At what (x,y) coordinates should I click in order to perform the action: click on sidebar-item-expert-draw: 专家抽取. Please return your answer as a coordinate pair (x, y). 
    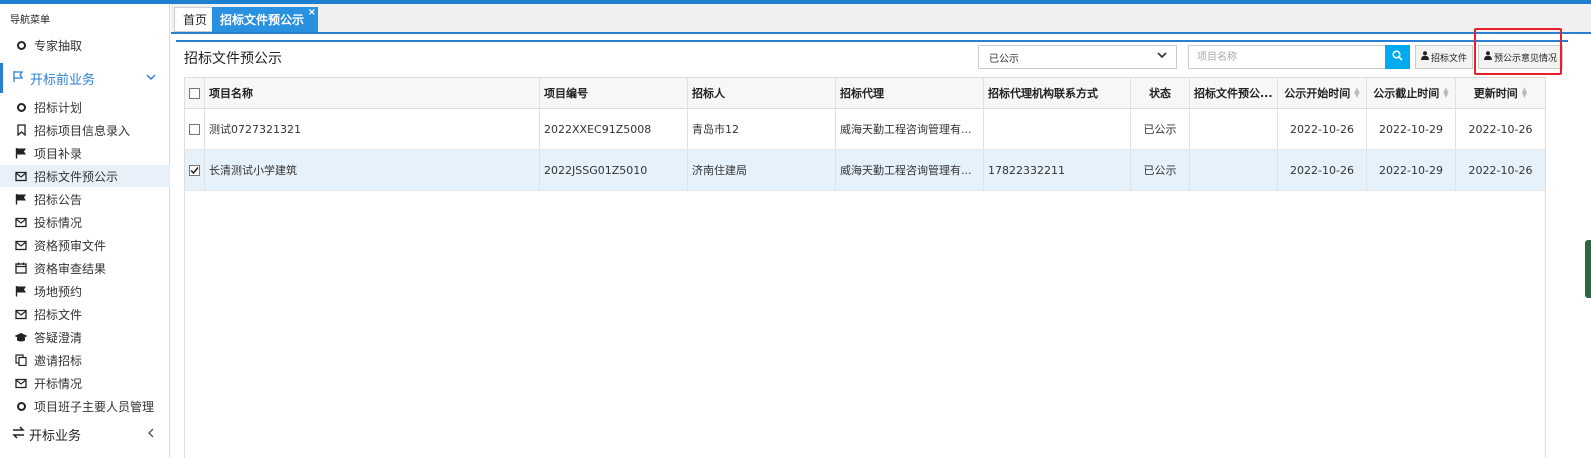
    Looking at the image, I should click on (85, 45).